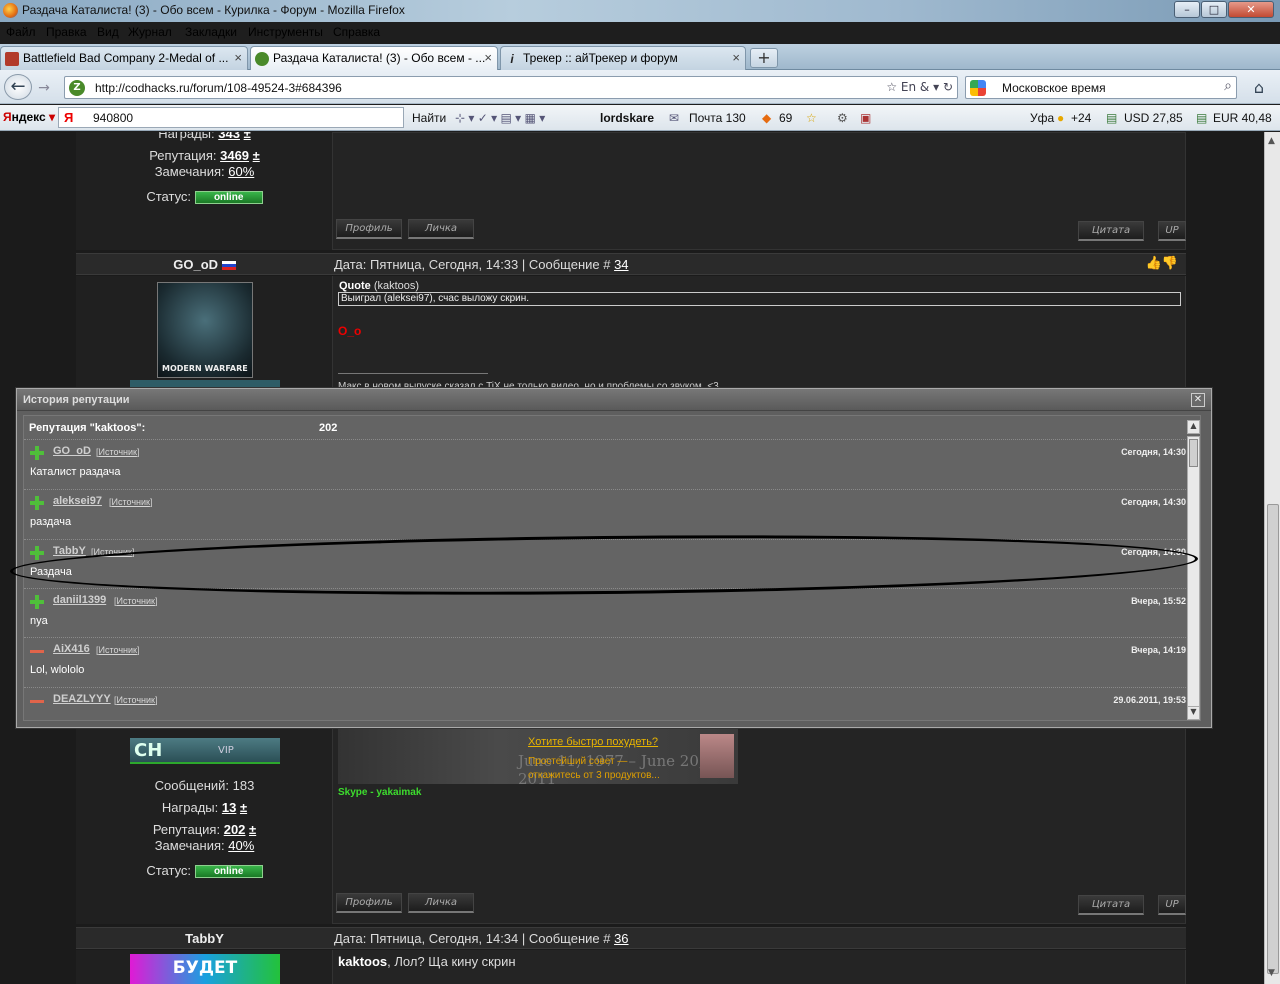 This screenshot has width=1280, height=984. Describe the element at coordinates (593, 742) in the screenshot. I see `ad-title: Хотите быстро похудеть?` at that location.